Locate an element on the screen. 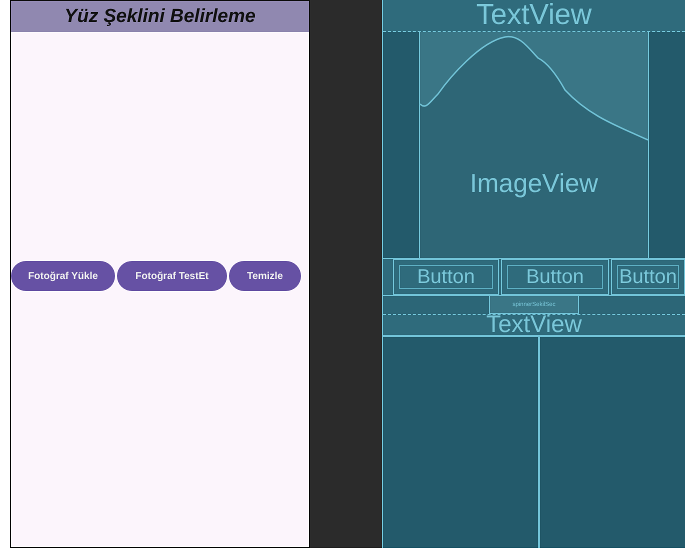  app-title: Yüz Şeklini Belirleme is located at coordinates (160, 17).